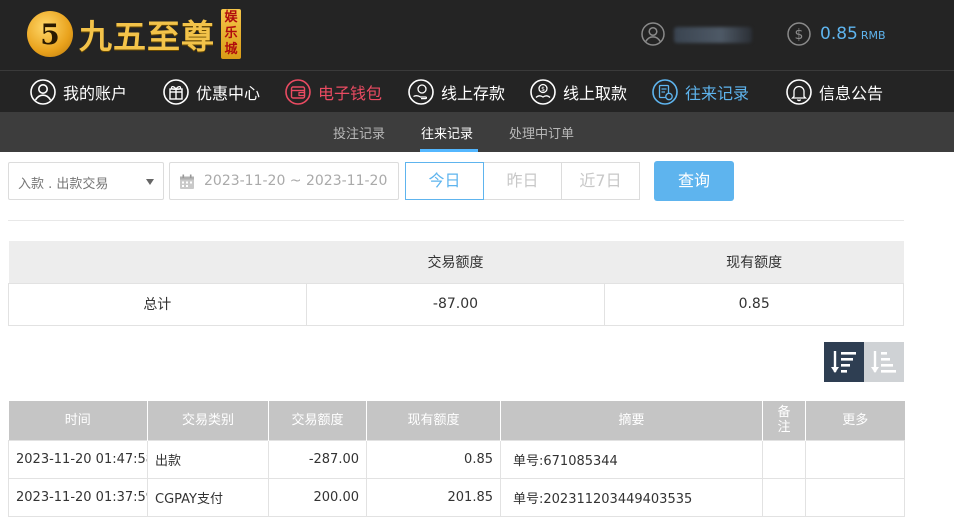 This screenshot has height=528, width=954. Describe the element at coordinates (784, 420) in the screenshot. I see `column-header-note: 备注` at that location.